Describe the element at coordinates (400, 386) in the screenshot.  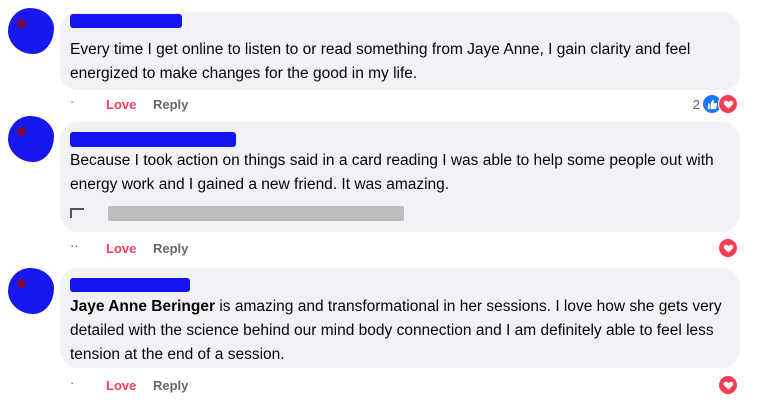
I see `comment-actions: · Love Reply` at that location.